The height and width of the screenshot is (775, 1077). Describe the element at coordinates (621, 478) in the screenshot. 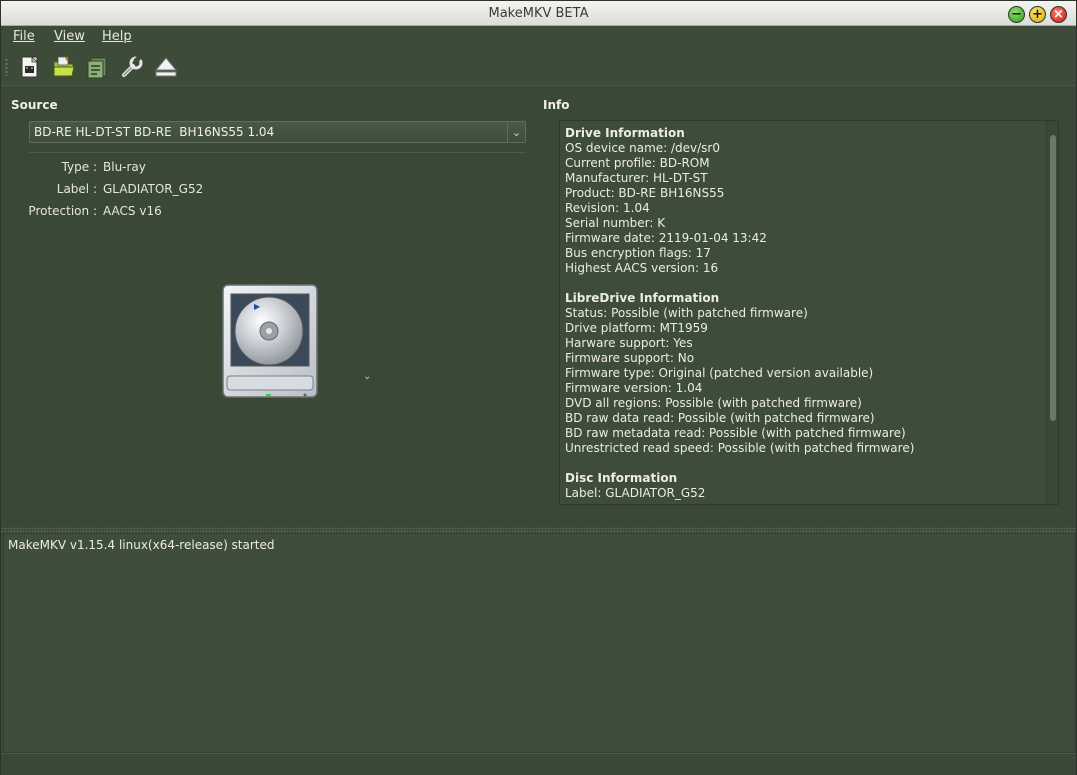

I see `info-heading: Disc Information` at that location.